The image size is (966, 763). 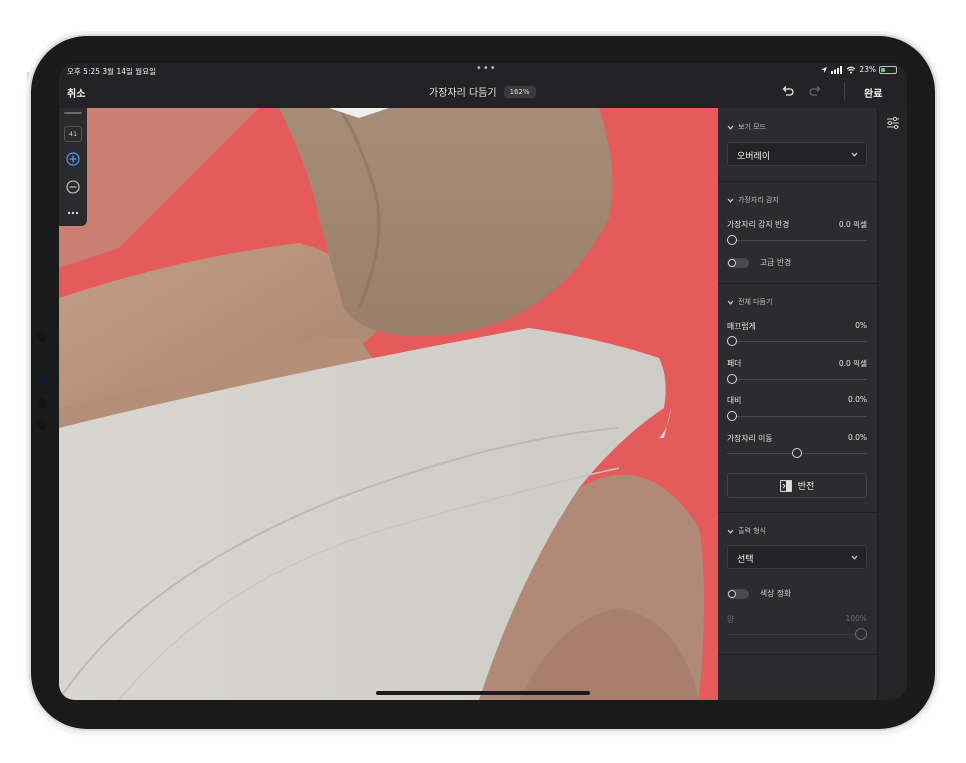 I want to click on edge-radius-slider, so click(x=797, y=240).